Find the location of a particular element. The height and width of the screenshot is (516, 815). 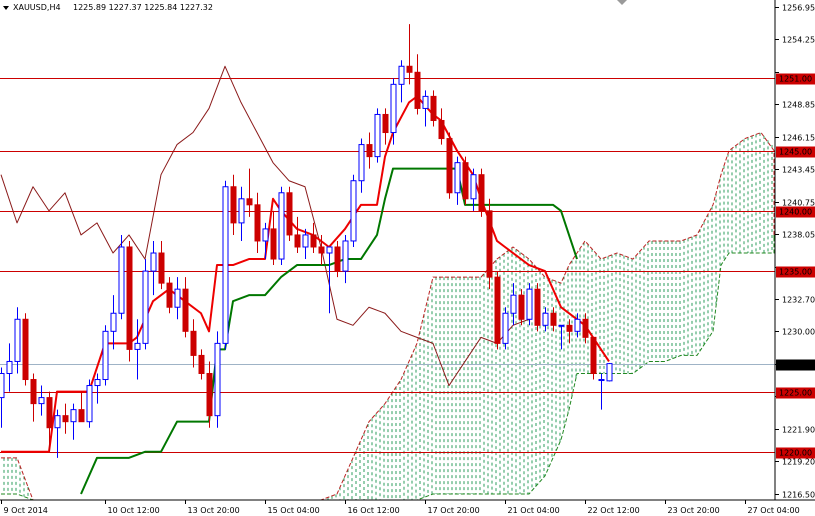

level-label: 1251.00 is located at coordinates (795, 79).